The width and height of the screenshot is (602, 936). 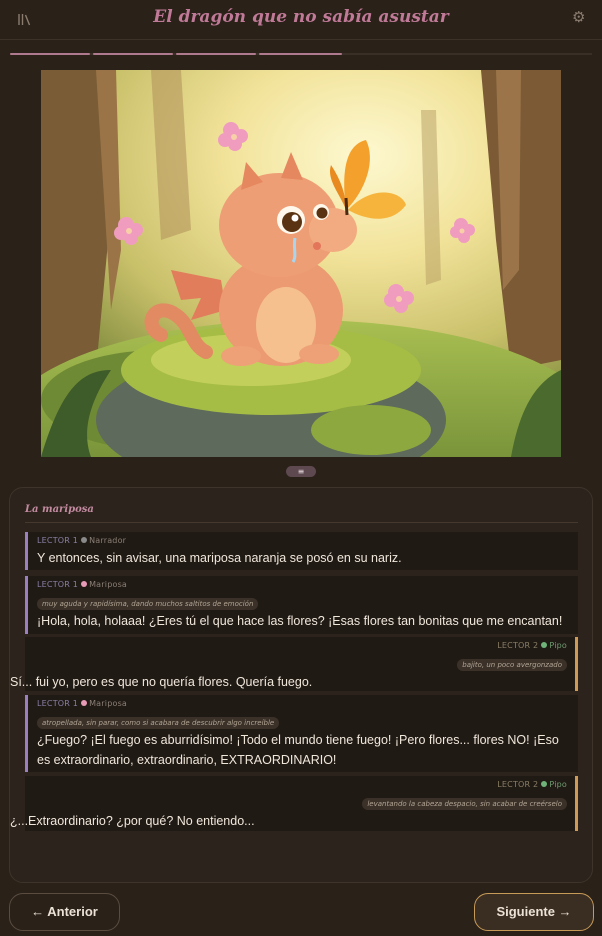 I want to click on app-header: El dragón que no sabía asustar ⚙, so click(x=301, y=20).